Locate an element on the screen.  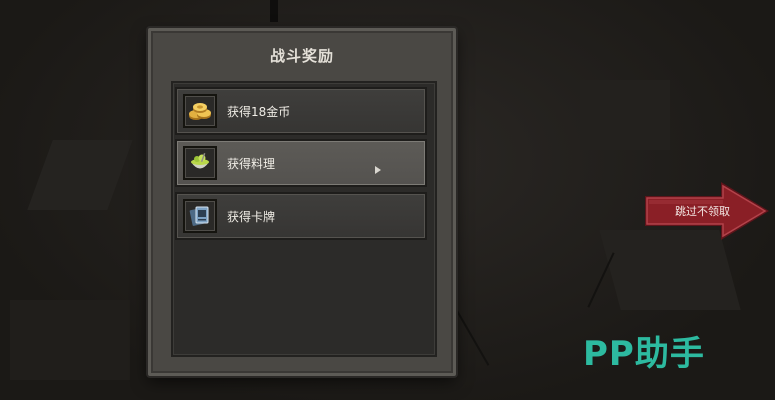
skip-reward-button: 跳过不领取 is located at coordinates (707, 211).